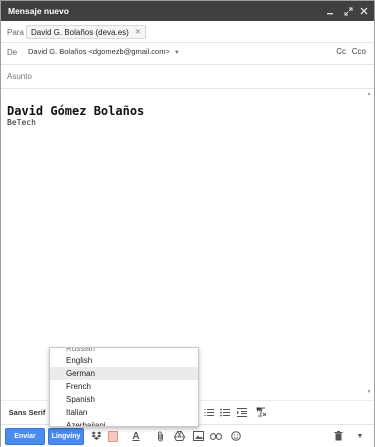  What do you see at coordinates (138, 32) in the screenshot?
I see `remove-recipient-icon: ✕` at bounding box center [138, 32].